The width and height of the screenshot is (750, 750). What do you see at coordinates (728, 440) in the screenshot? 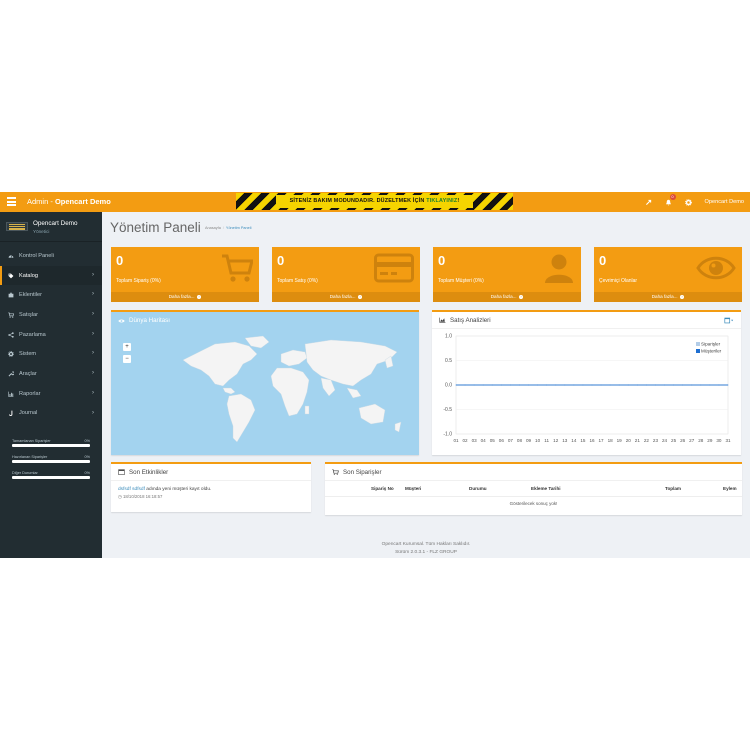
I see `x-tick-label: 31` at bounding box center [728, 440].